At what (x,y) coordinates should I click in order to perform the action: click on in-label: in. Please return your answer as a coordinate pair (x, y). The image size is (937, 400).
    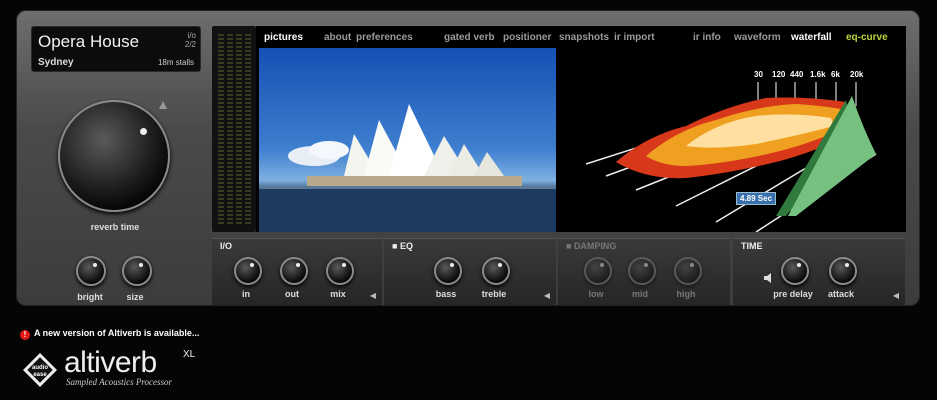
    Looking at the image, I should click on (246, 294).